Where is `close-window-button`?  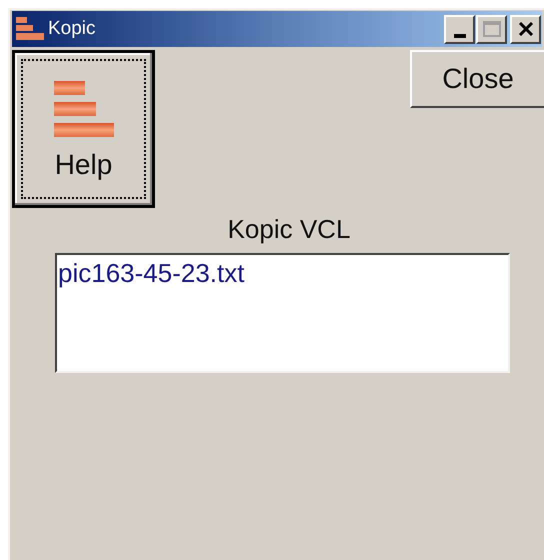 close-window-button is located at coordinates (525, 29).